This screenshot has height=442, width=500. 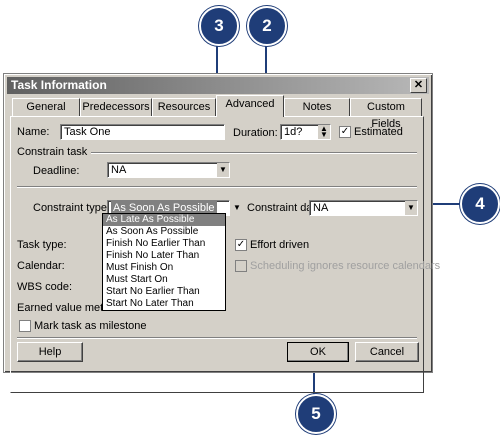 I want to click on wbs-code-label: WBS code:, so click(x=45, y=287).